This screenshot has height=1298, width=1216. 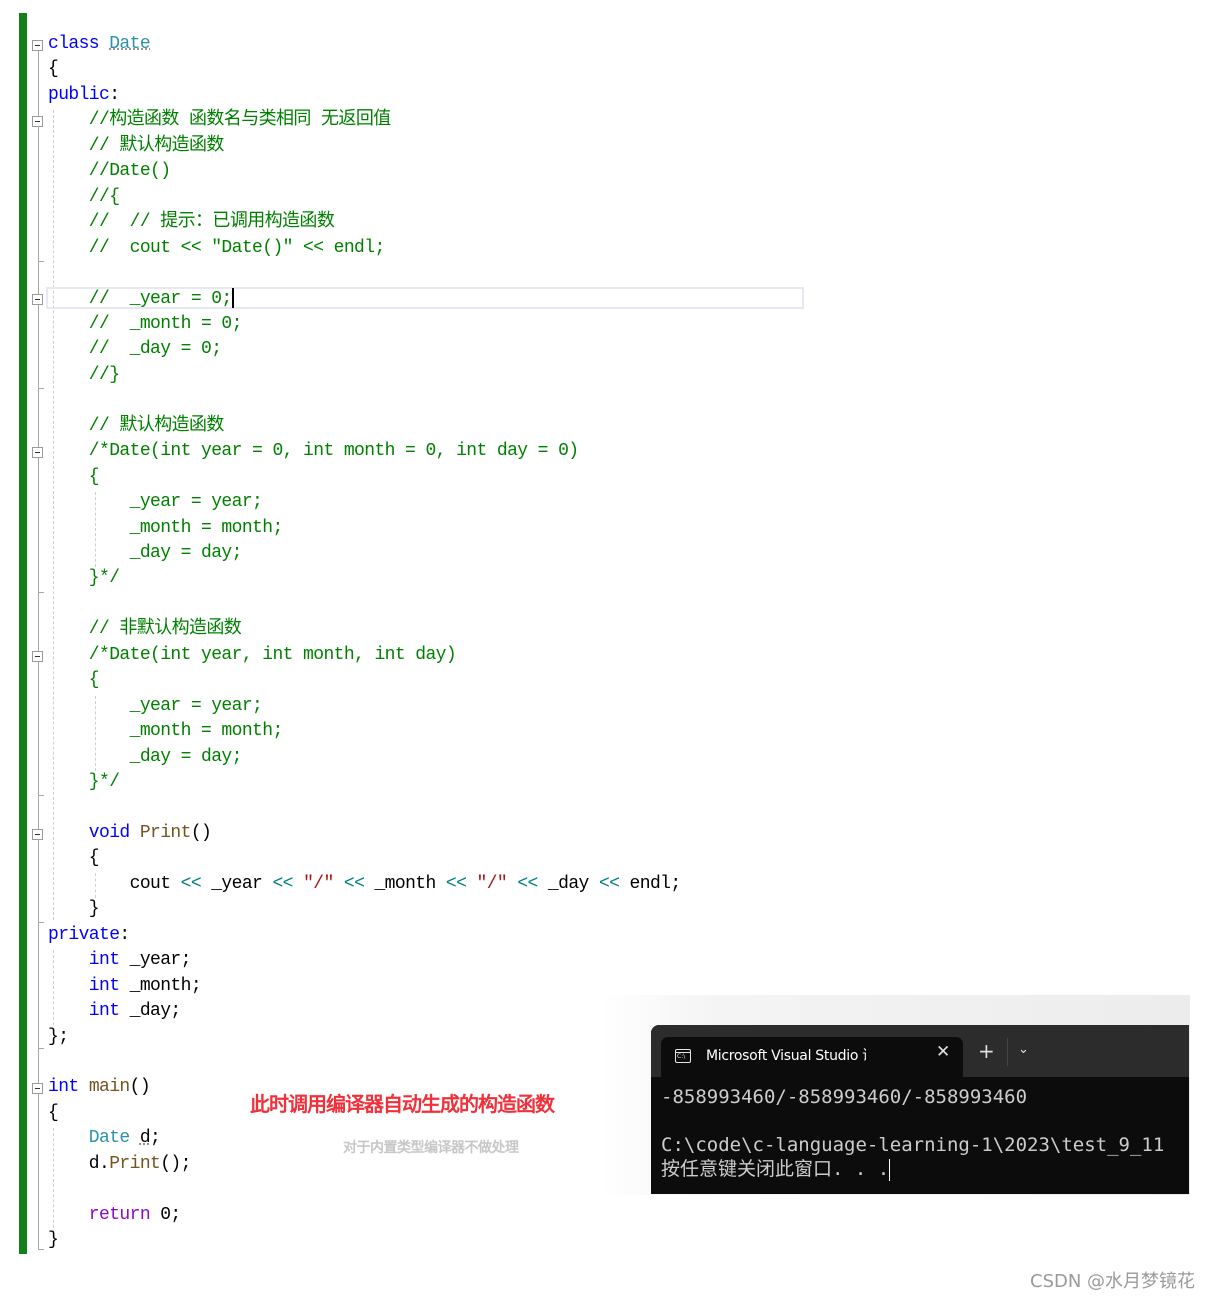 I want to click on code-token: _day;, so click(x=150, y=1011).